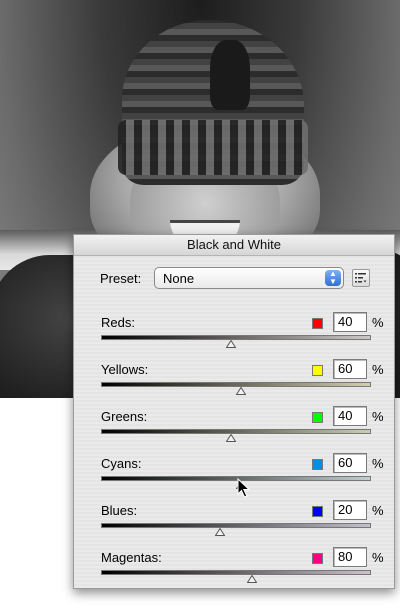 The height and width of the screenshot is (609, 400). Describe the element at coordinates (361, 278) in the screenshot. I see `list-options-icon` at that location.